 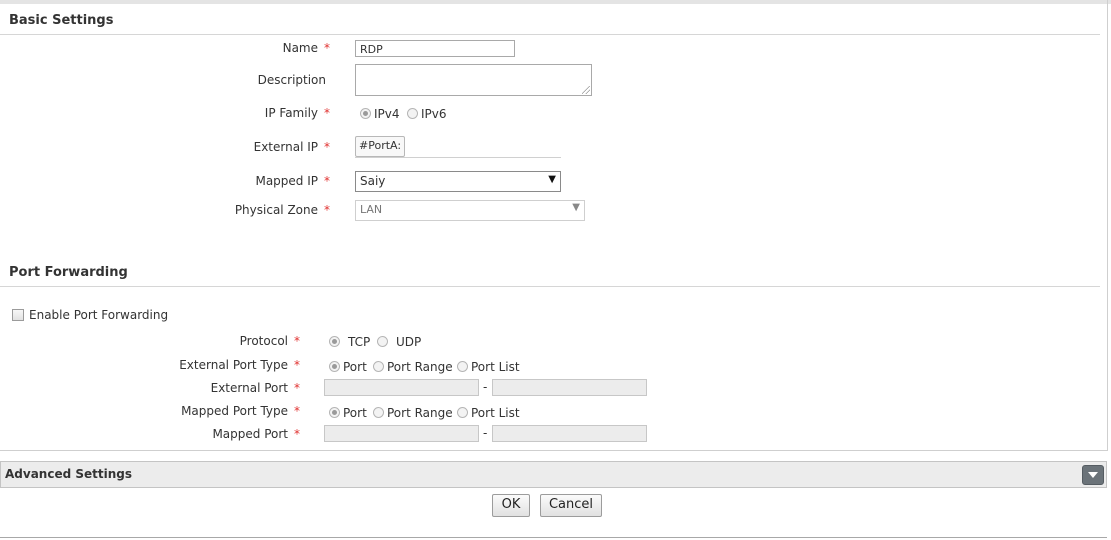 What do you see at coordinates (98, 315) in the screenshot?
I see `enable-port-forwarding-label: Enable Port Forwarding` at bounding box center [98, 315].